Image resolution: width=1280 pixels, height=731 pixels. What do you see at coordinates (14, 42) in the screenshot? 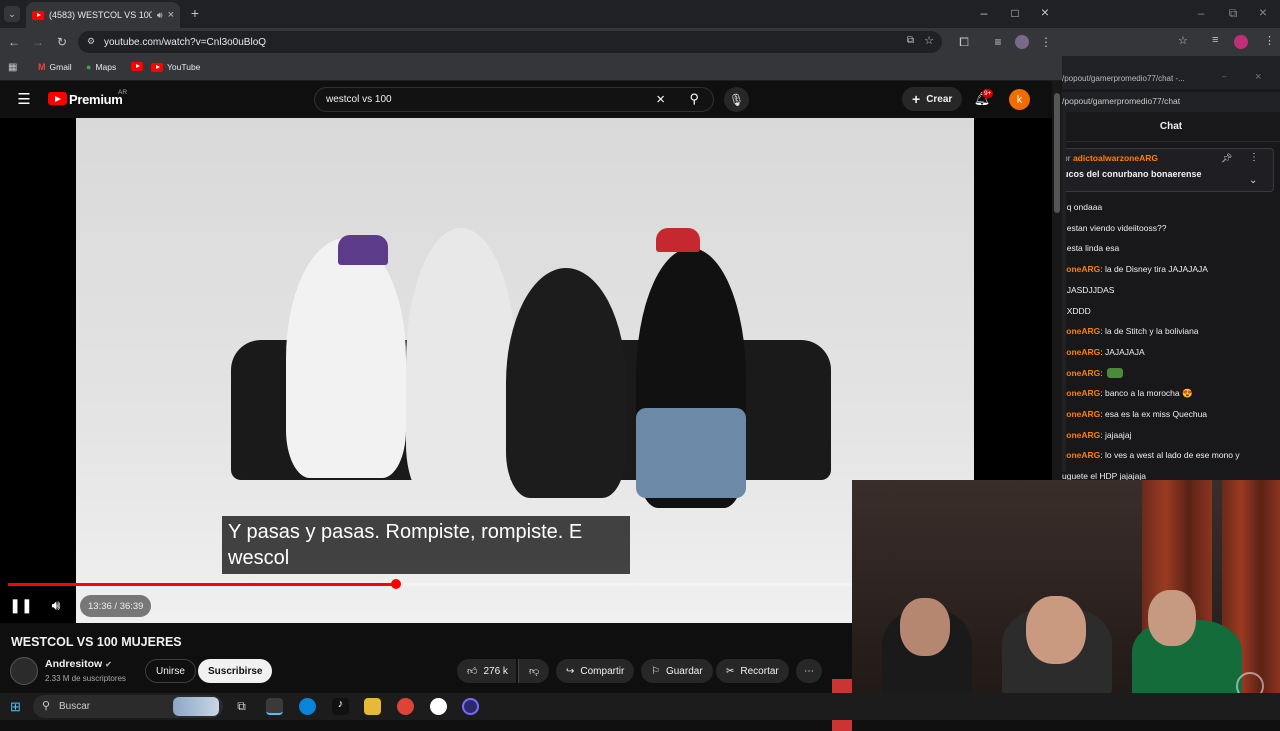
I see `back-icon: ←` at bounding box center [14, 42].